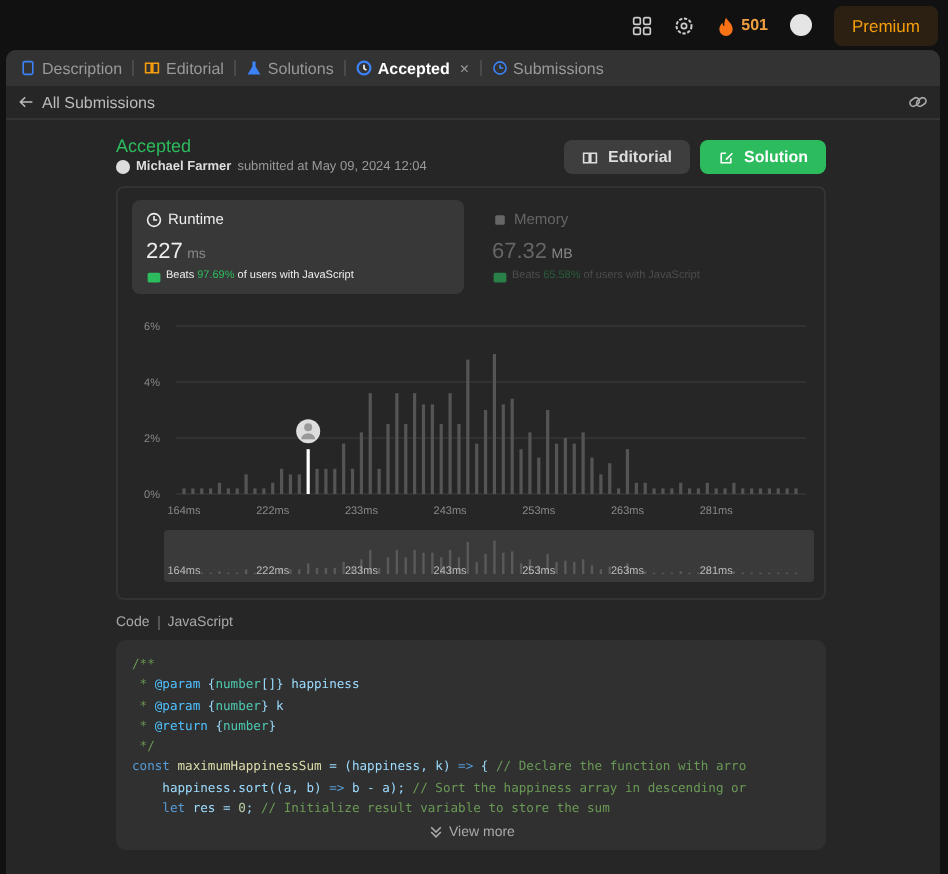  What do you see at coordinates (253, 68) in the screenshot?
I see `flask-icon` at bounding box center [253, 68].